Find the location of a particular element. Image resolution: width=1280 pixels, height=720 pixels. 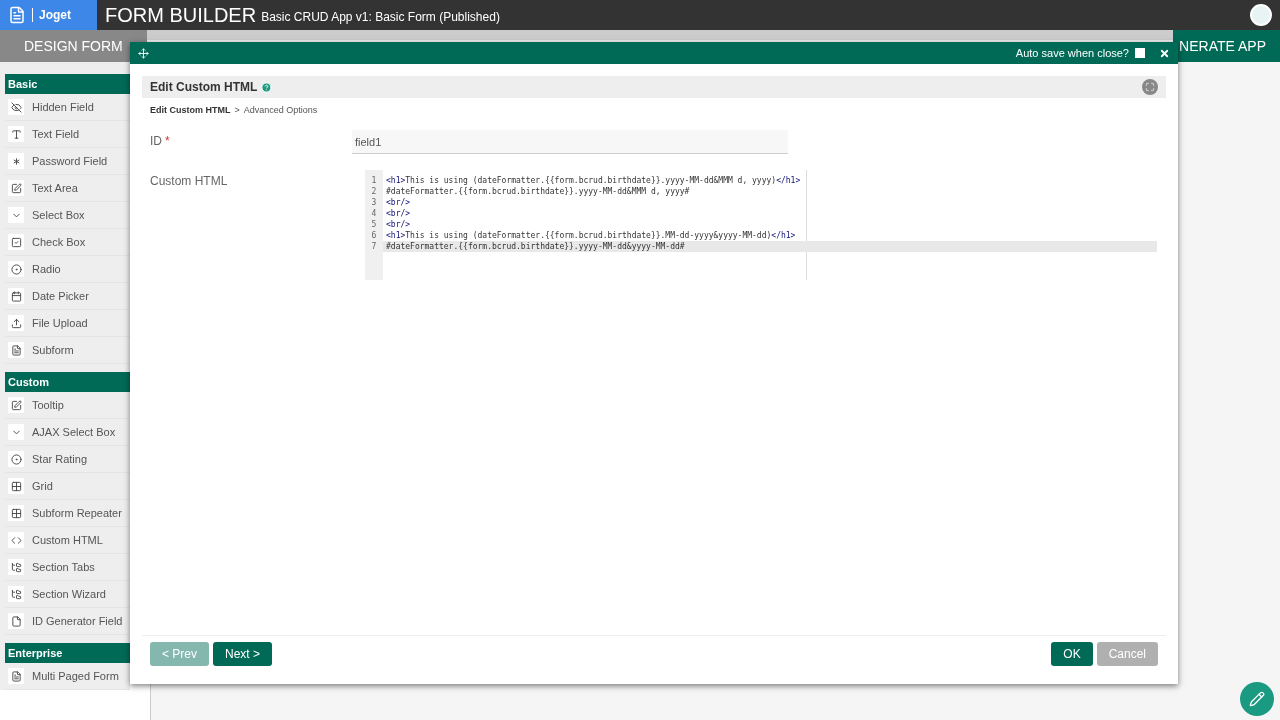

calendar-icon is located at coordinates (16, 296).